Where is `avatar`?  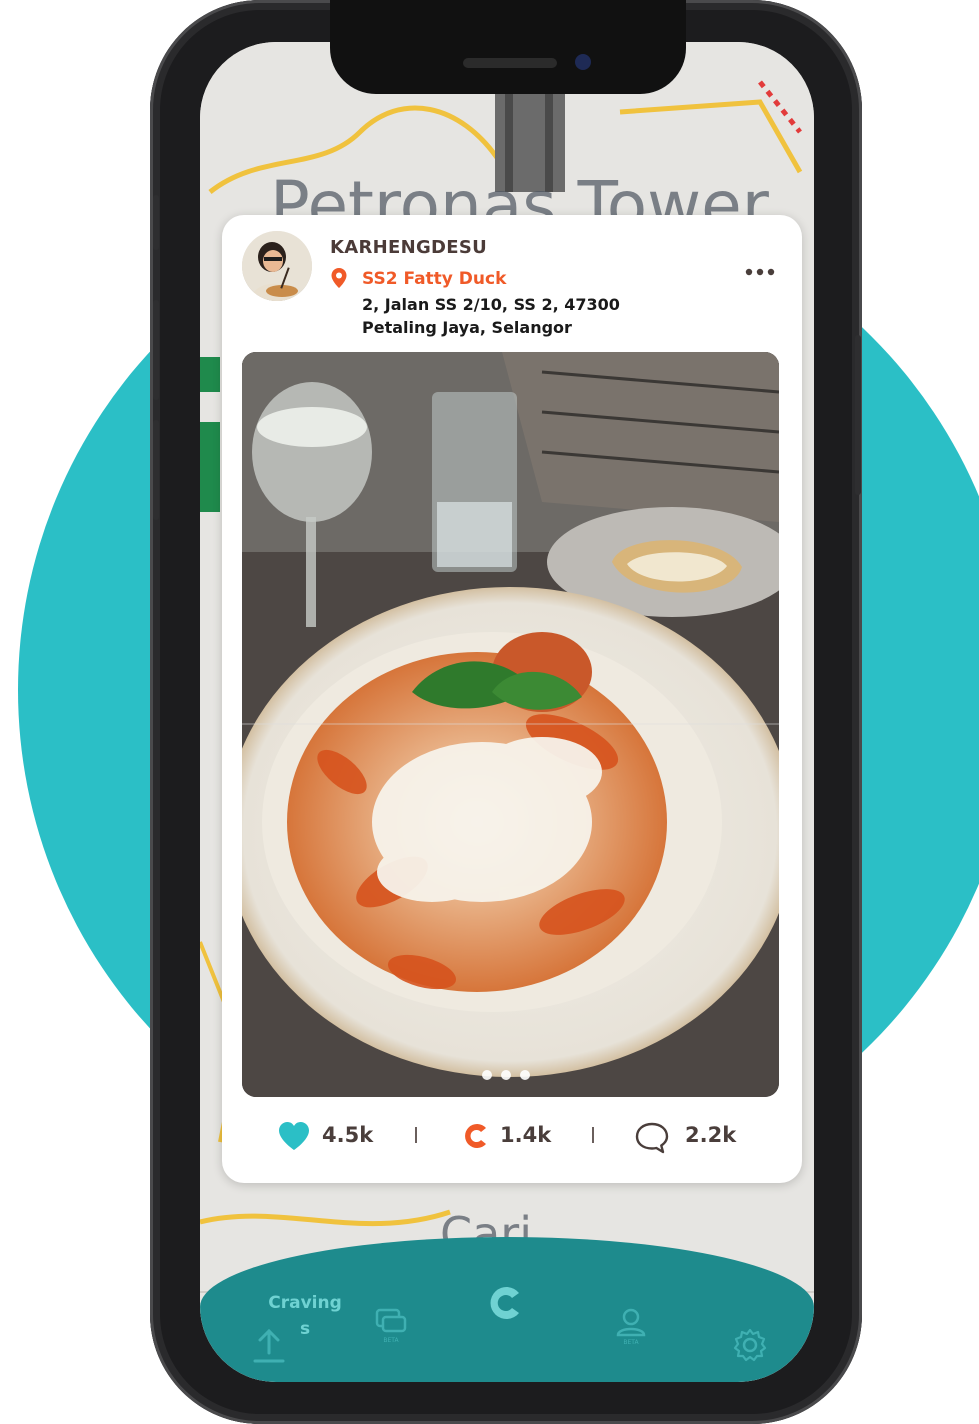 avatar is located at coordinates (277, 266).